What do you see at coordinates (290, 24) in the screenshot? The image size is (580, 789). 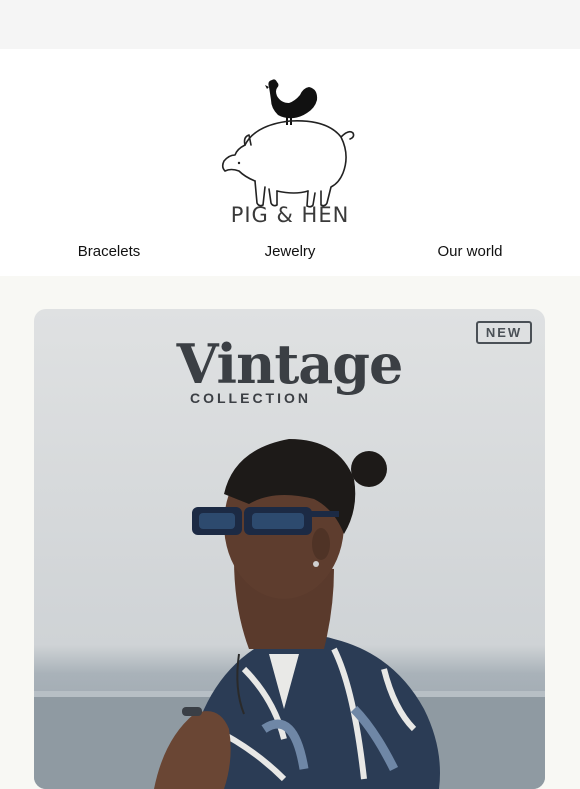 I see `top-band` at bounding box center [290, 24].